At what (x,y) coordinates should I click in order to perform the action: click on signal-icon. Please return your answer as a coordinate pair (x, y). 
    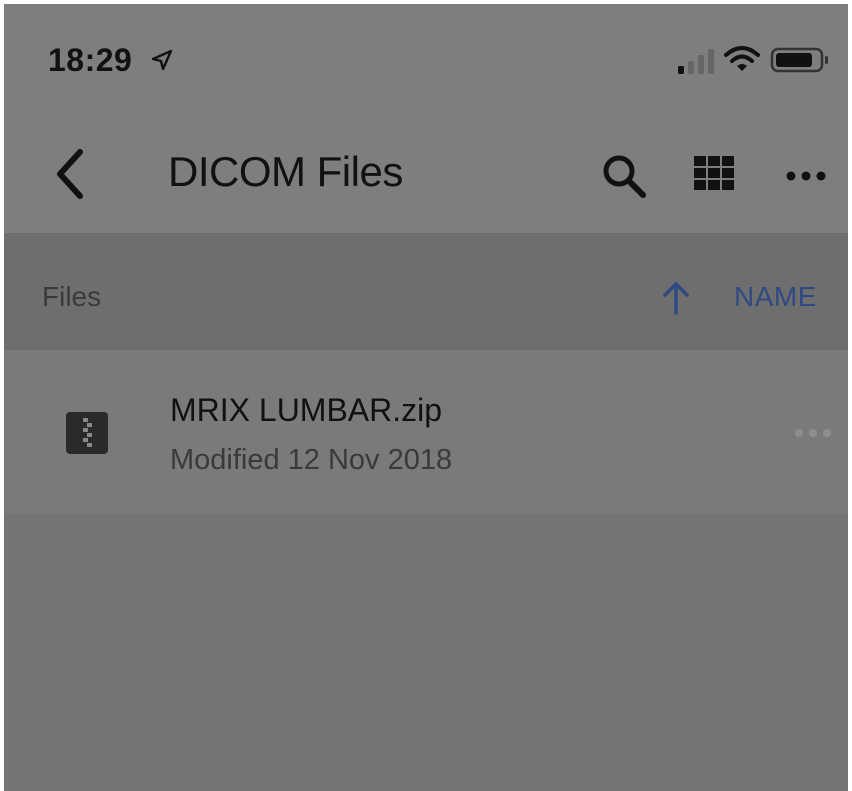
    Looking at the image, I should click on (696, 61).